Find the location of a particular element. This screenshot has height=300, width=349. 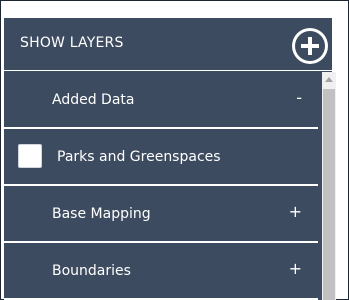

layer-label: Parks and Greenspaces is located at coordinates (139, 157).